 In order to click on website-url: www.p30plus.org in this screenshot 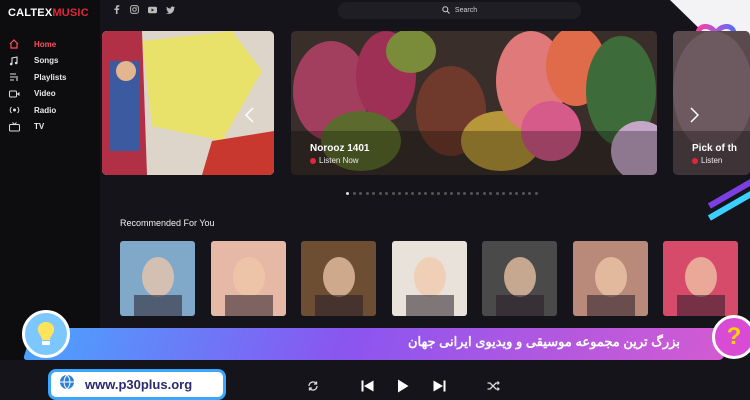, I will do `click(139, 384)`.